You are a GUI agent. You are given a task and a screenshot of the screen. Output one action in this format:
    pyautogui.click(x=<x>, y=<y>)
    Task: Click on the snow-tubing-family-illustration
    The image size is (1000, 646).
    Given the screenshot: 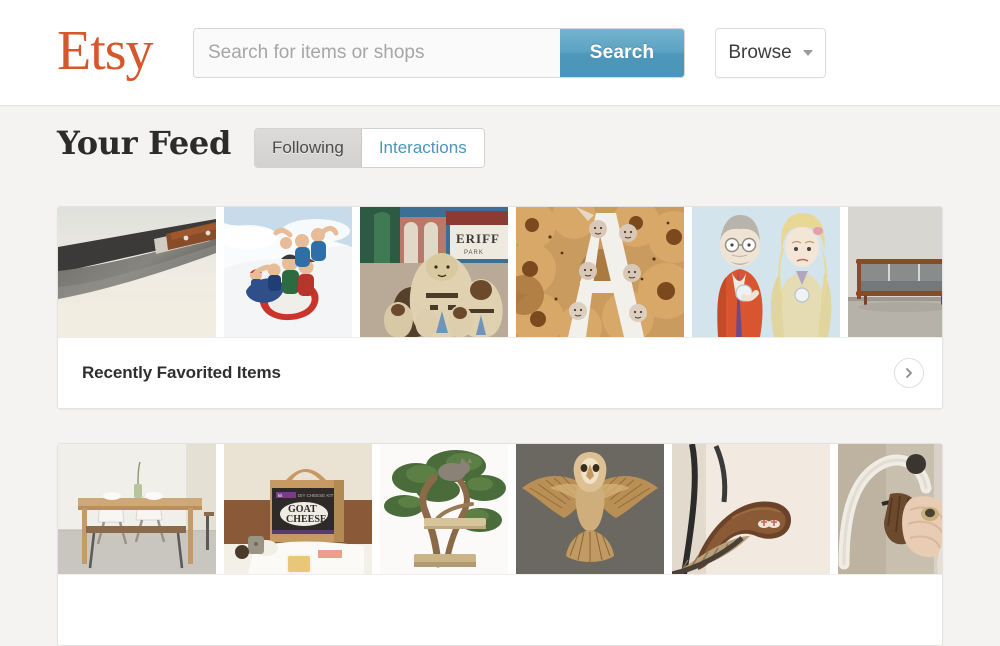 What is the action you would take?
    pyautogui.click(x=288, y=272)
    